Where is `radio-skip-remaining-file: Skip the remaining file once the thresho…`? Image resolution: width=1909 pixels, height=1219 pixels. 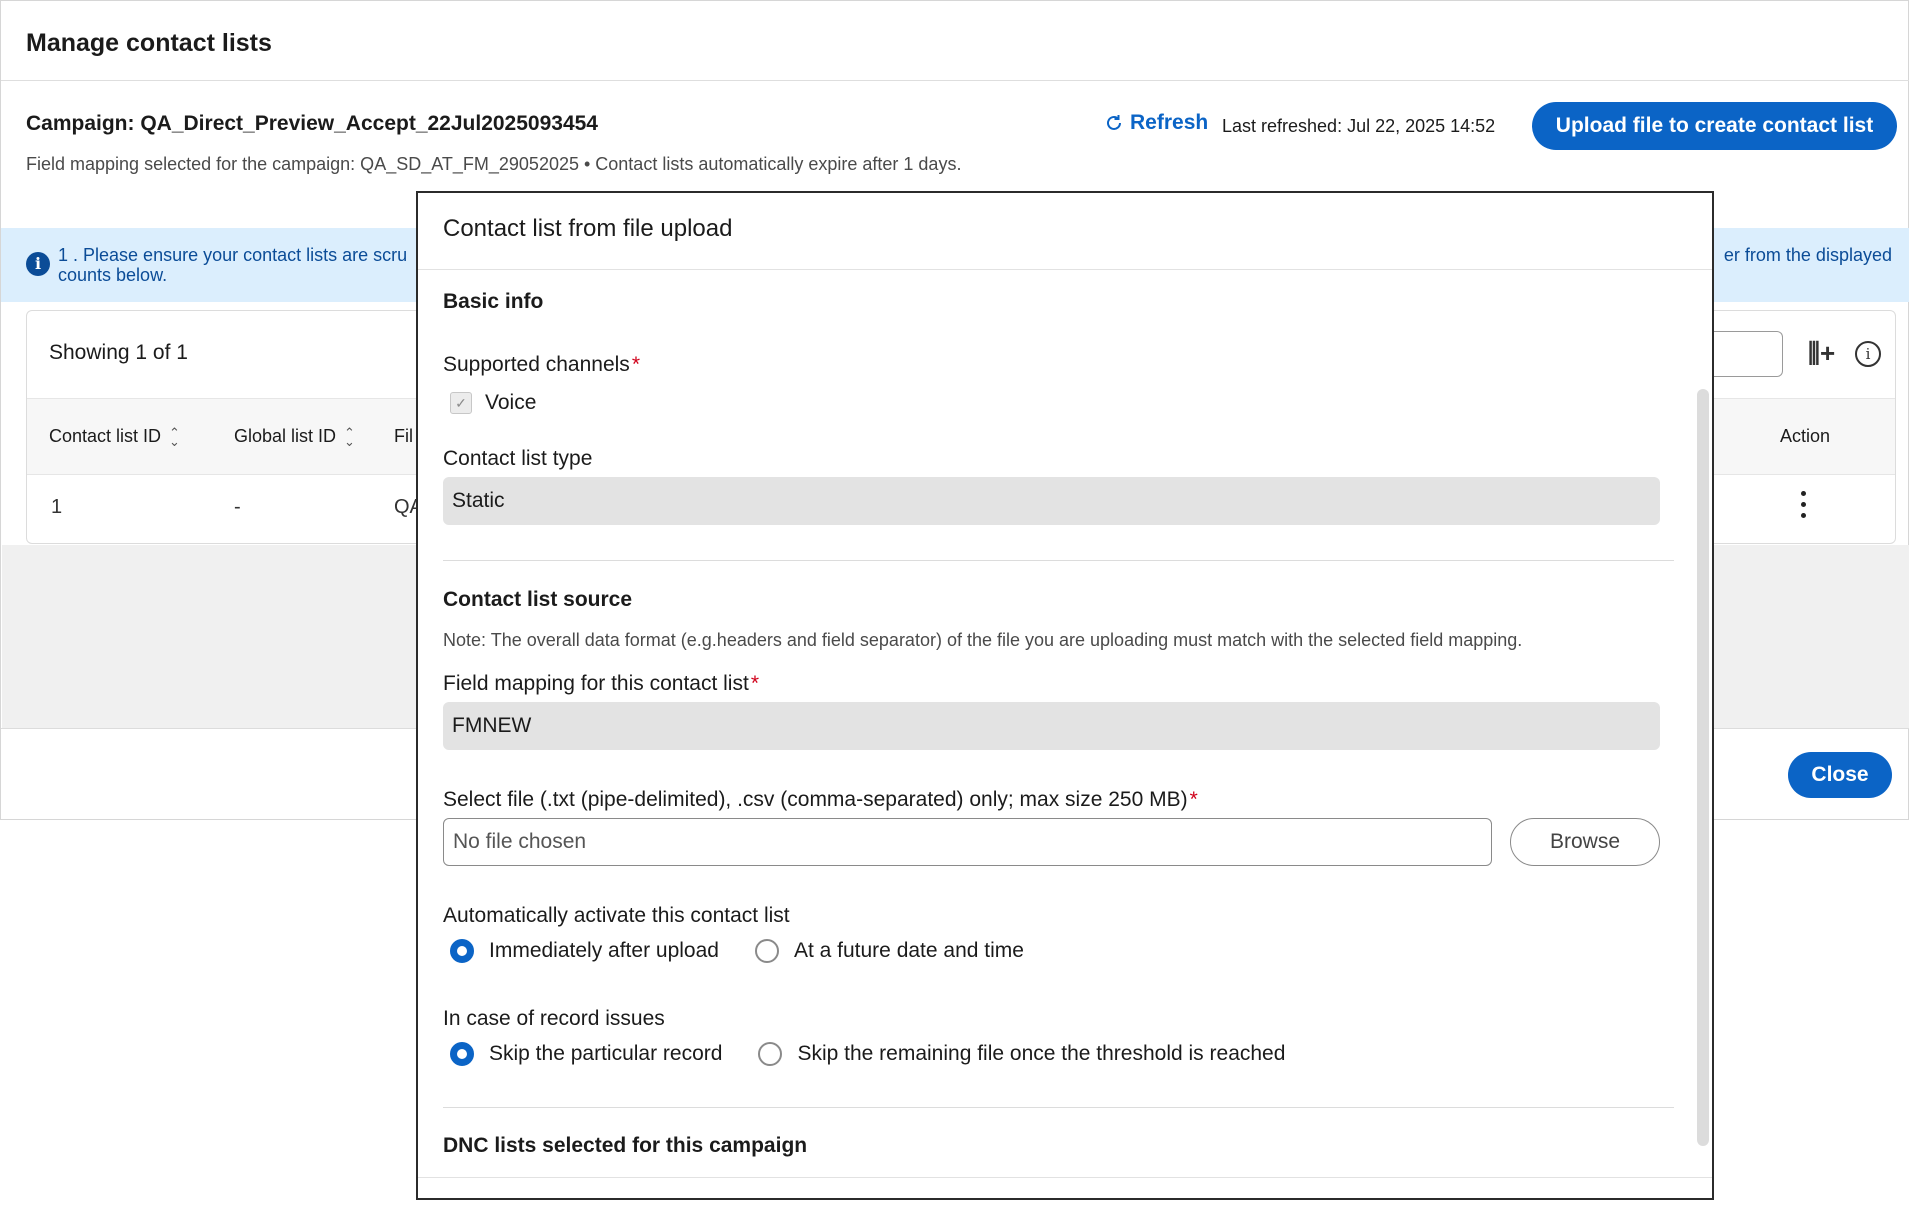 radio-skip-remaining-file: Skip the remaining file once the thresho… is located at coordinates (1021, 1054).